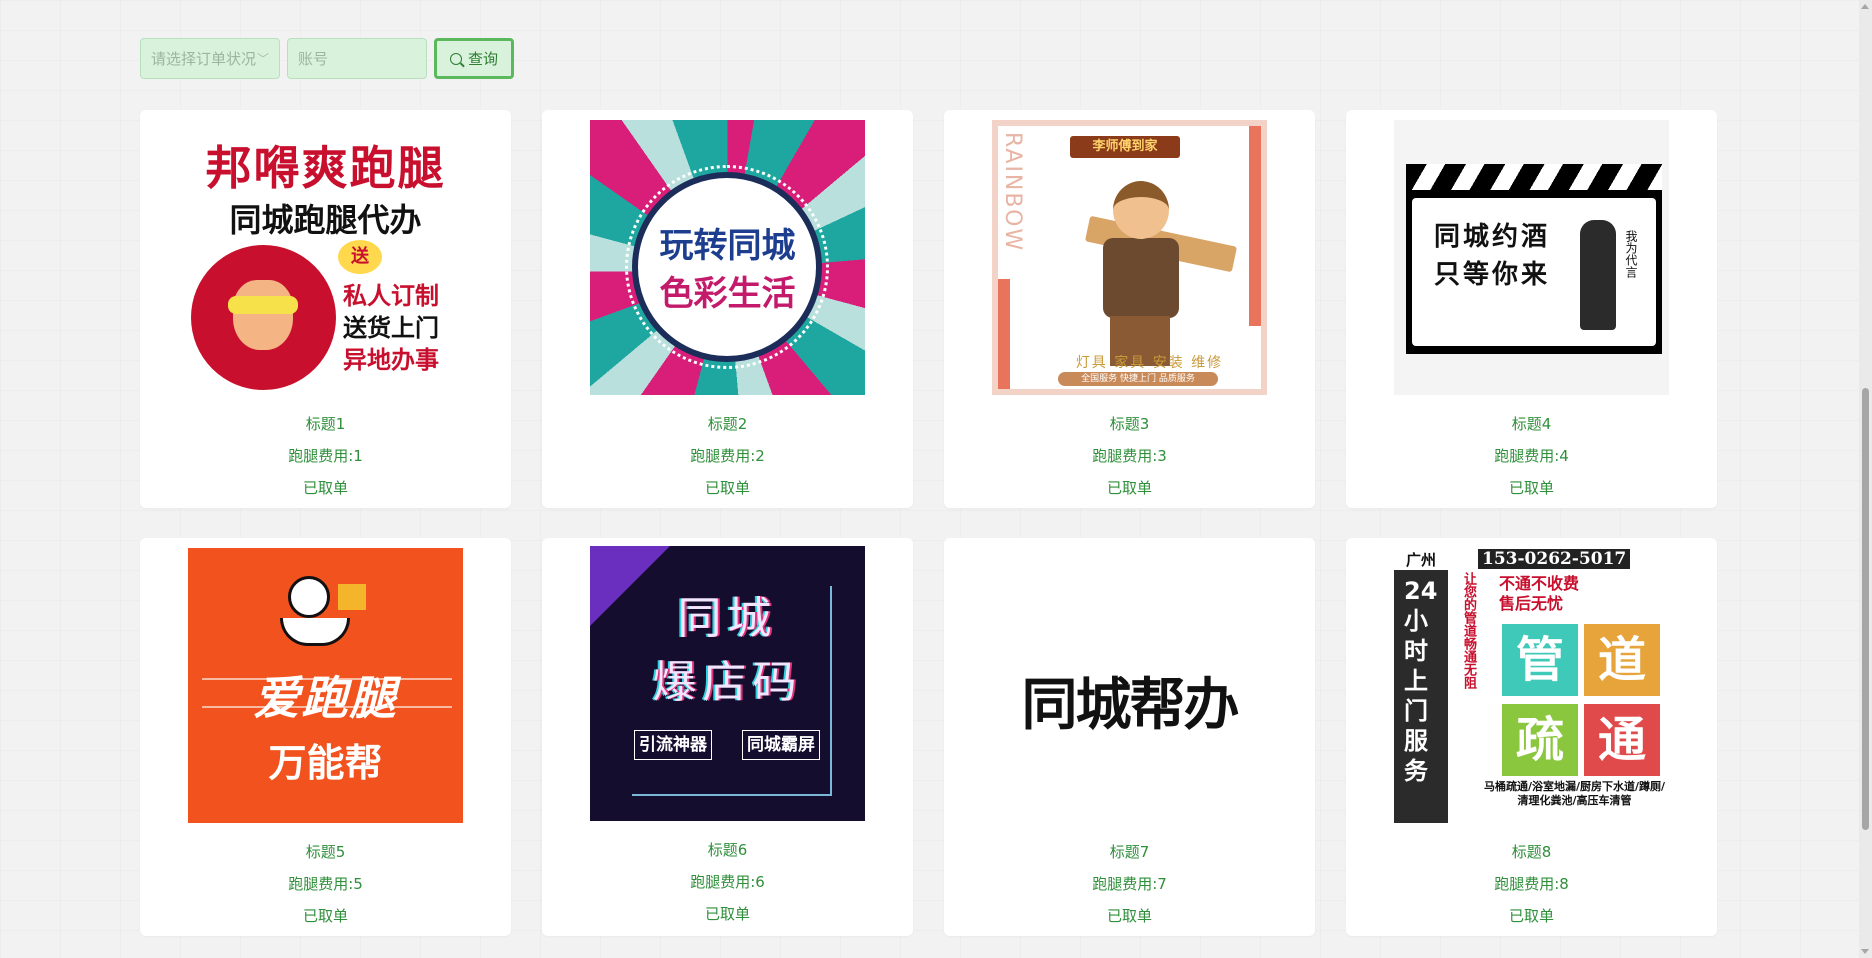 The height and width of the screenshot is (958, 1872). I want to click on vertical-scrollbar, so click(1865, 479).